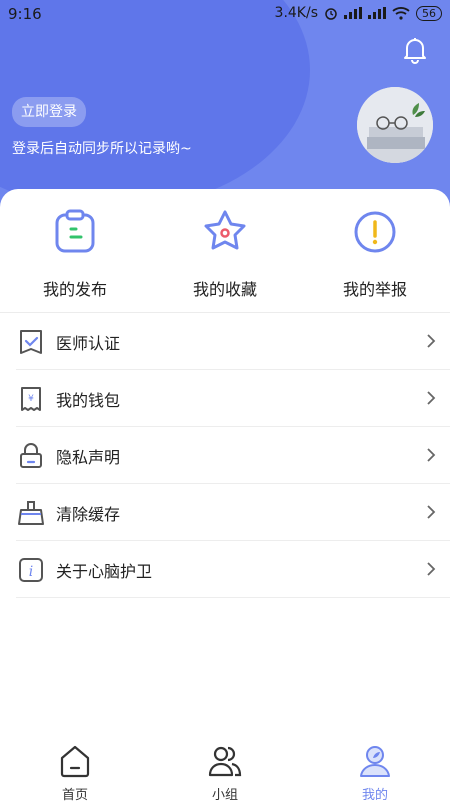 Image resolution: width=450 pixels, height=803 pixels. I want to click on menu-item-privacy: 隐私声明, so click(233, 455).